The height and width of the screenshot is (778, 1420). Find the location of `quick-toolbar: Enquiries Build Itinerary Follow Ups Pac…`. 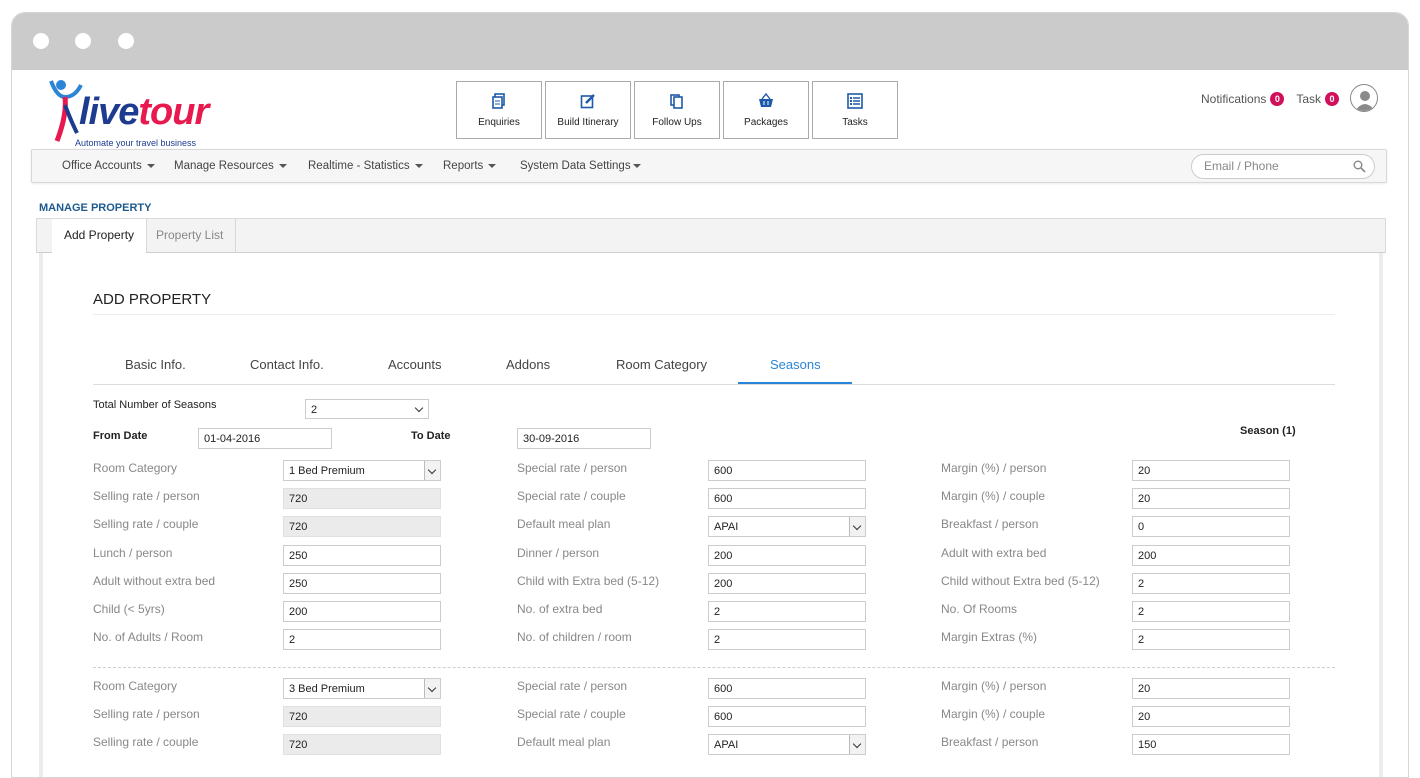

quick-toolbar: Enquiries Build Itinerary Follow Ups Pac… is located at coordinates (677, 110).